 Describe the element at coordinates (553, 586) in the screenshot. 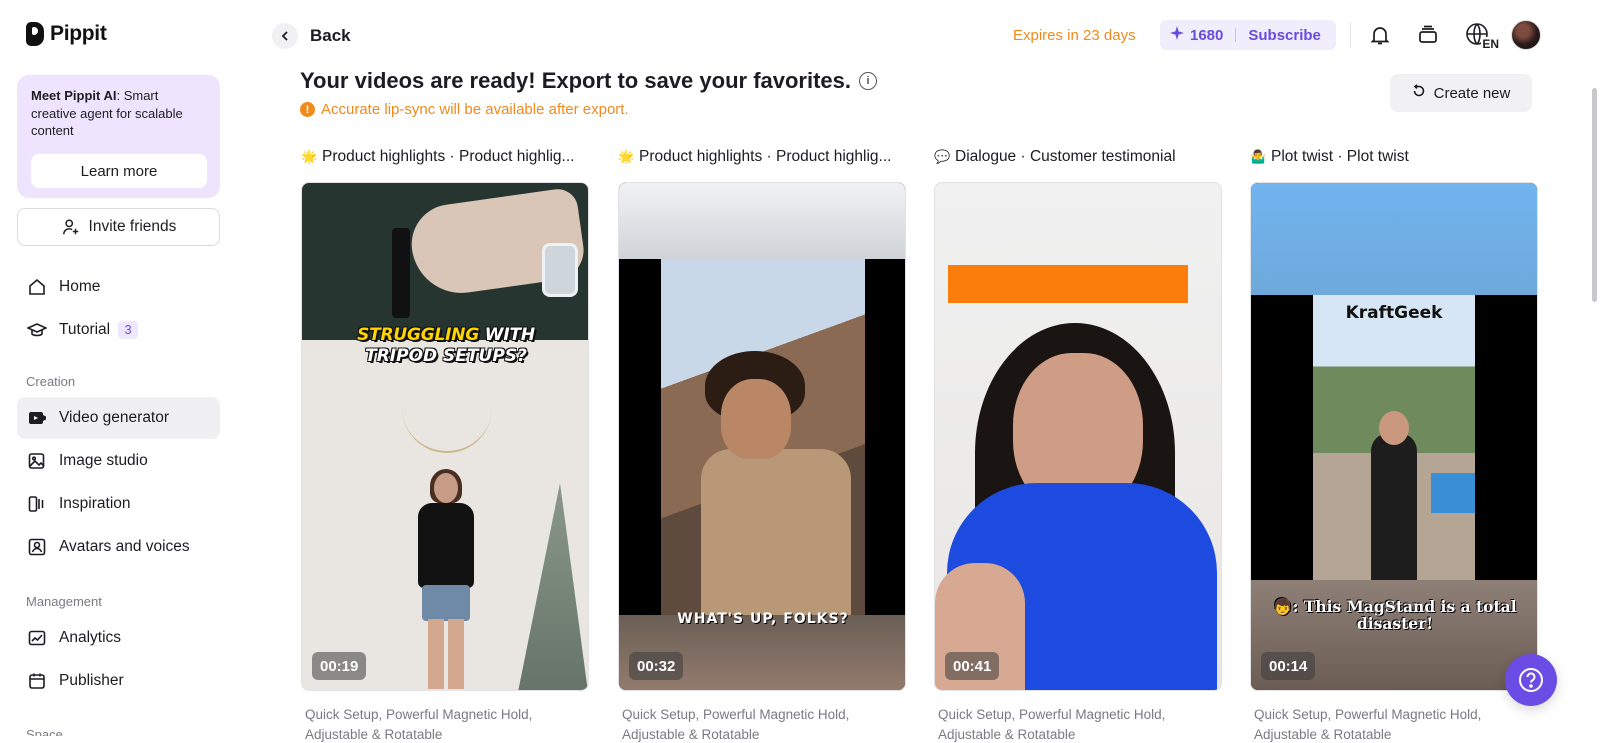

I see `thumbnail-tree-shape` at that location.